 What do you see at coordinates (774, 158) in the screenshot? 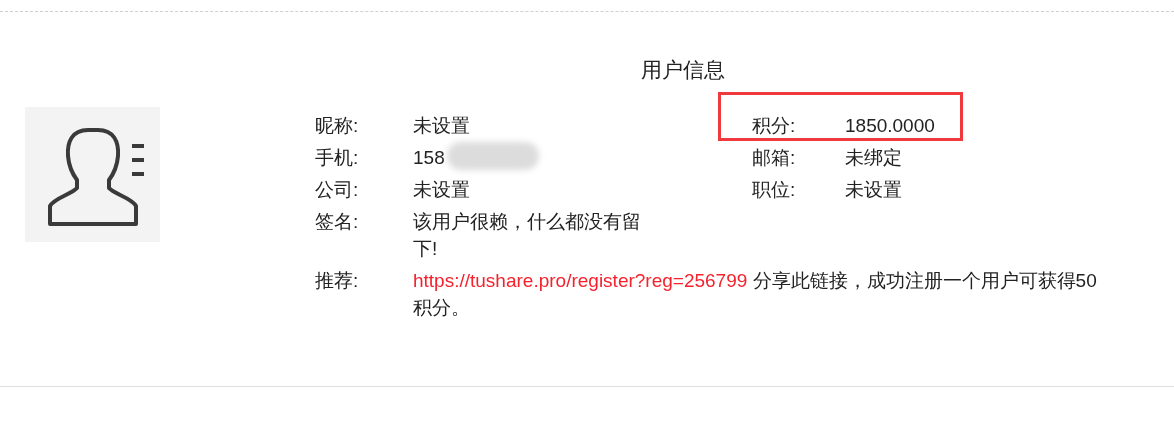
I see `field-label: 邮箱:` at bounding box center [774, 158].